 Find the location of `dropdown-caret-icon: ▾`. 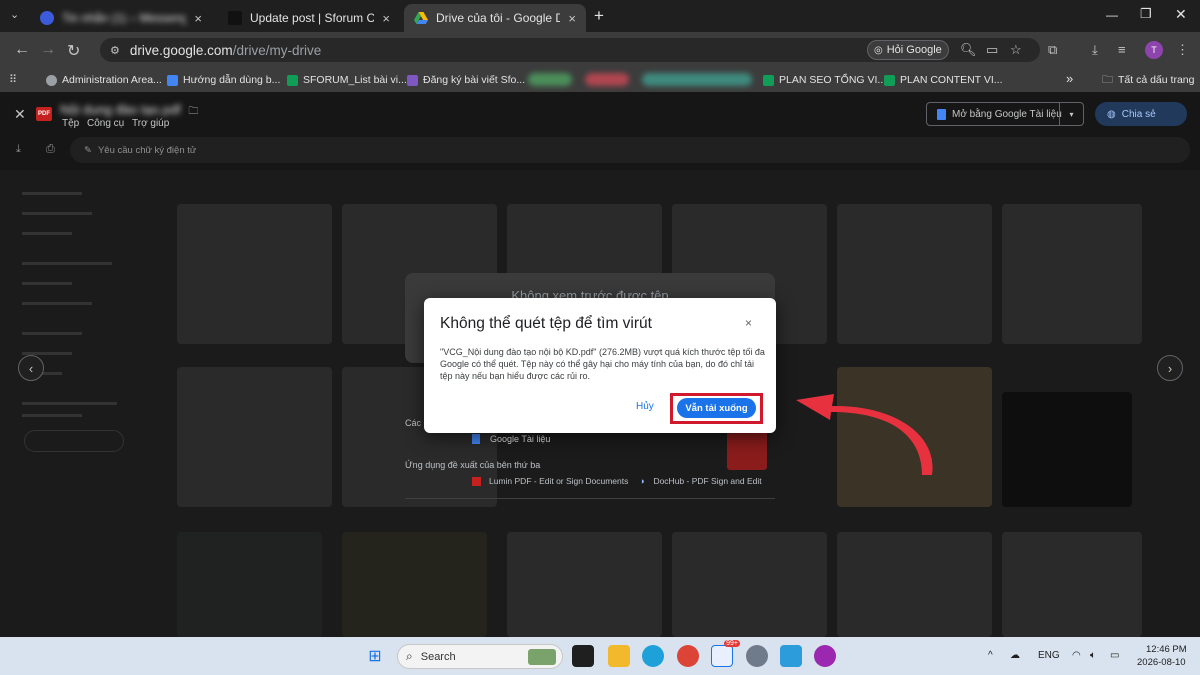

dropdown-caret-icon: ▾ is located at coordinates (1071, 114).